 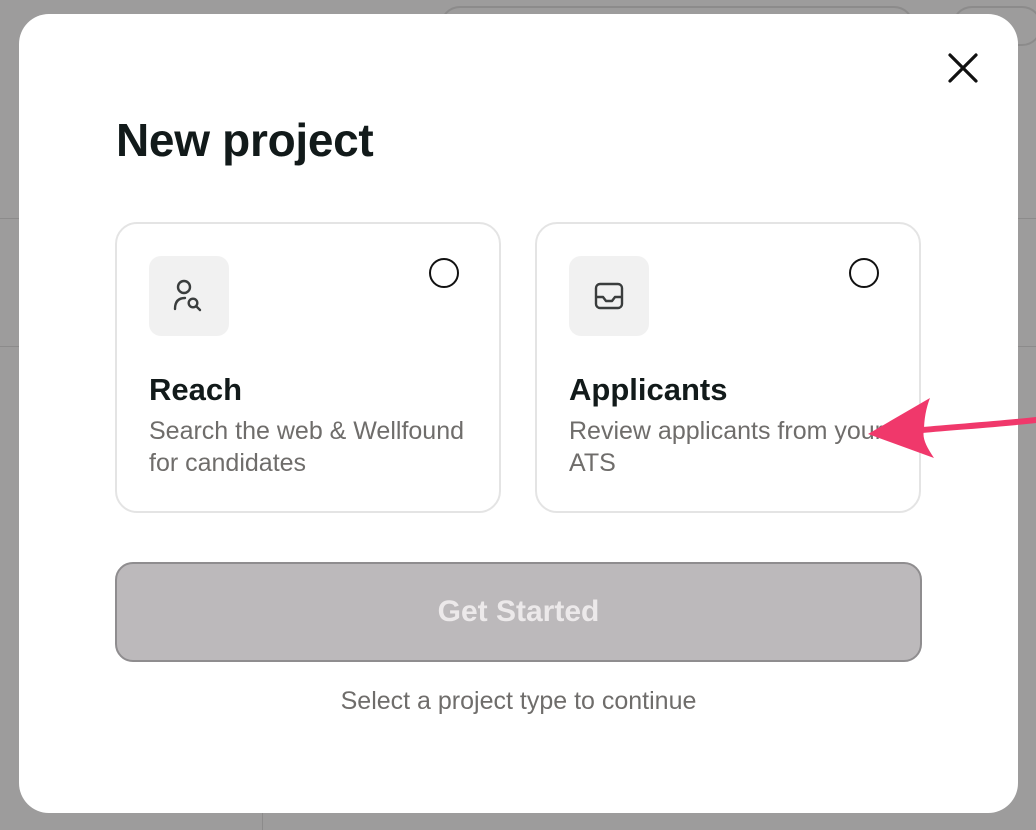 I want to click on close-button, so click(x=963, y=68).